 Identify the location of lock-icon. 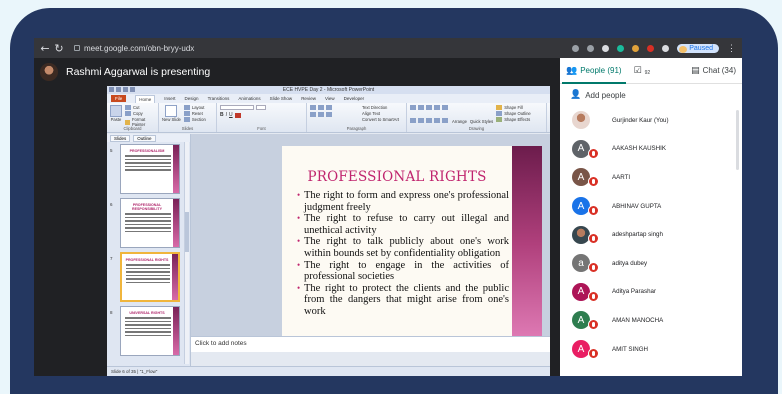
(77, 48).